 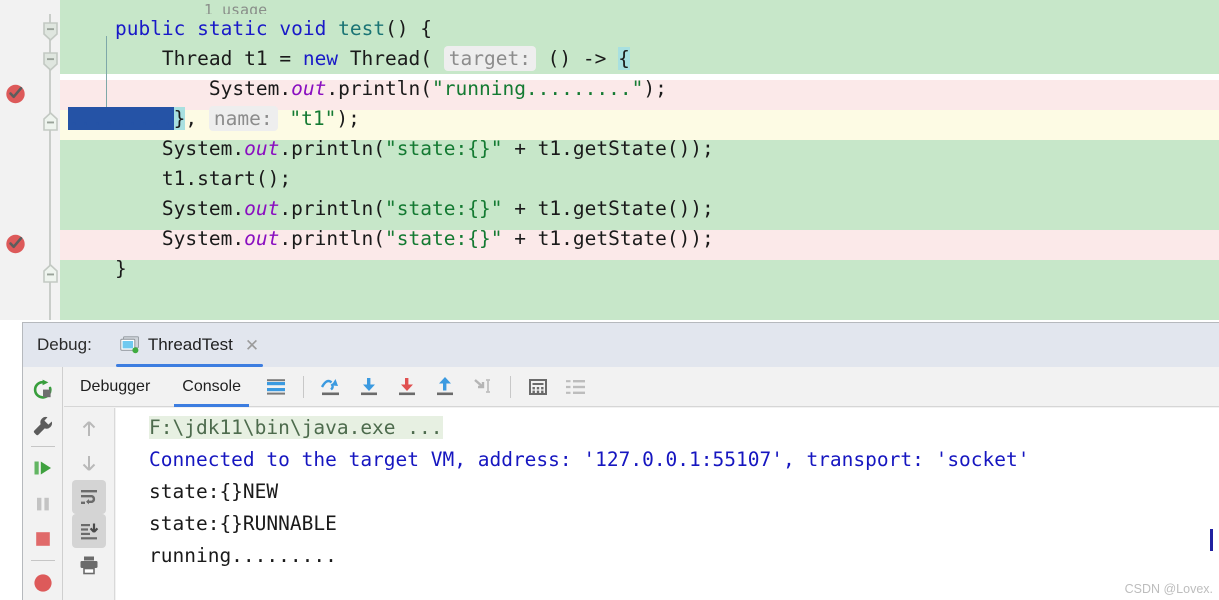 I want to click on fold-marker-lambda-close, so click(x=50, y=122).